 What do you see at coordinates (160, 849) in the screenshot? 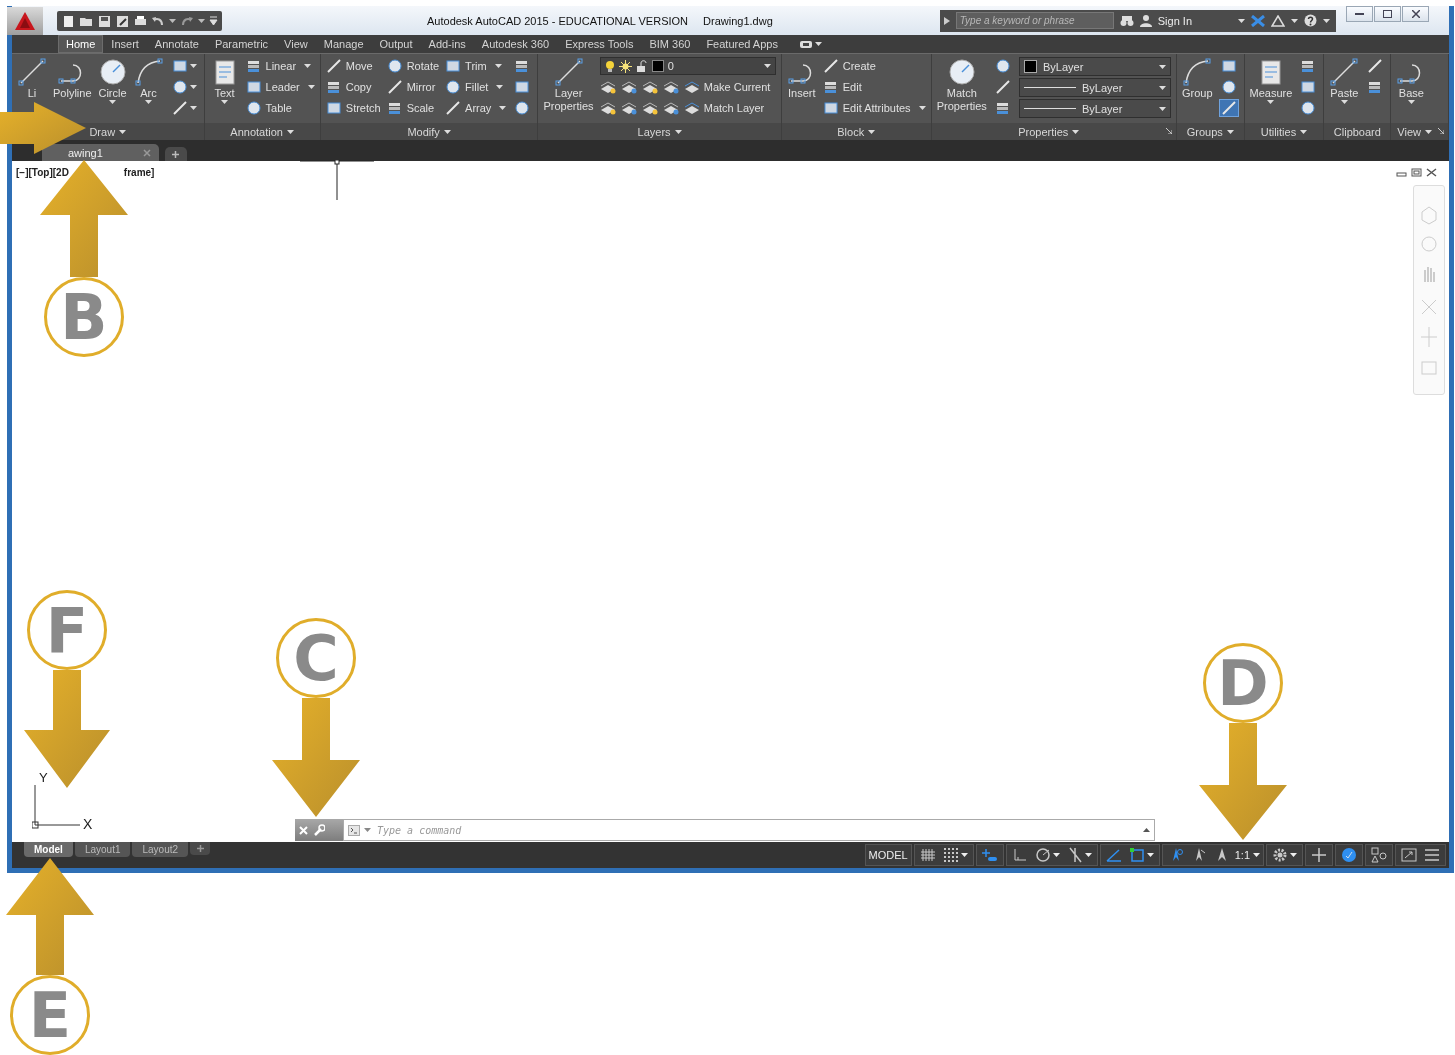
I see `layout-tab: Layout2` at bounding box center [160, 849].